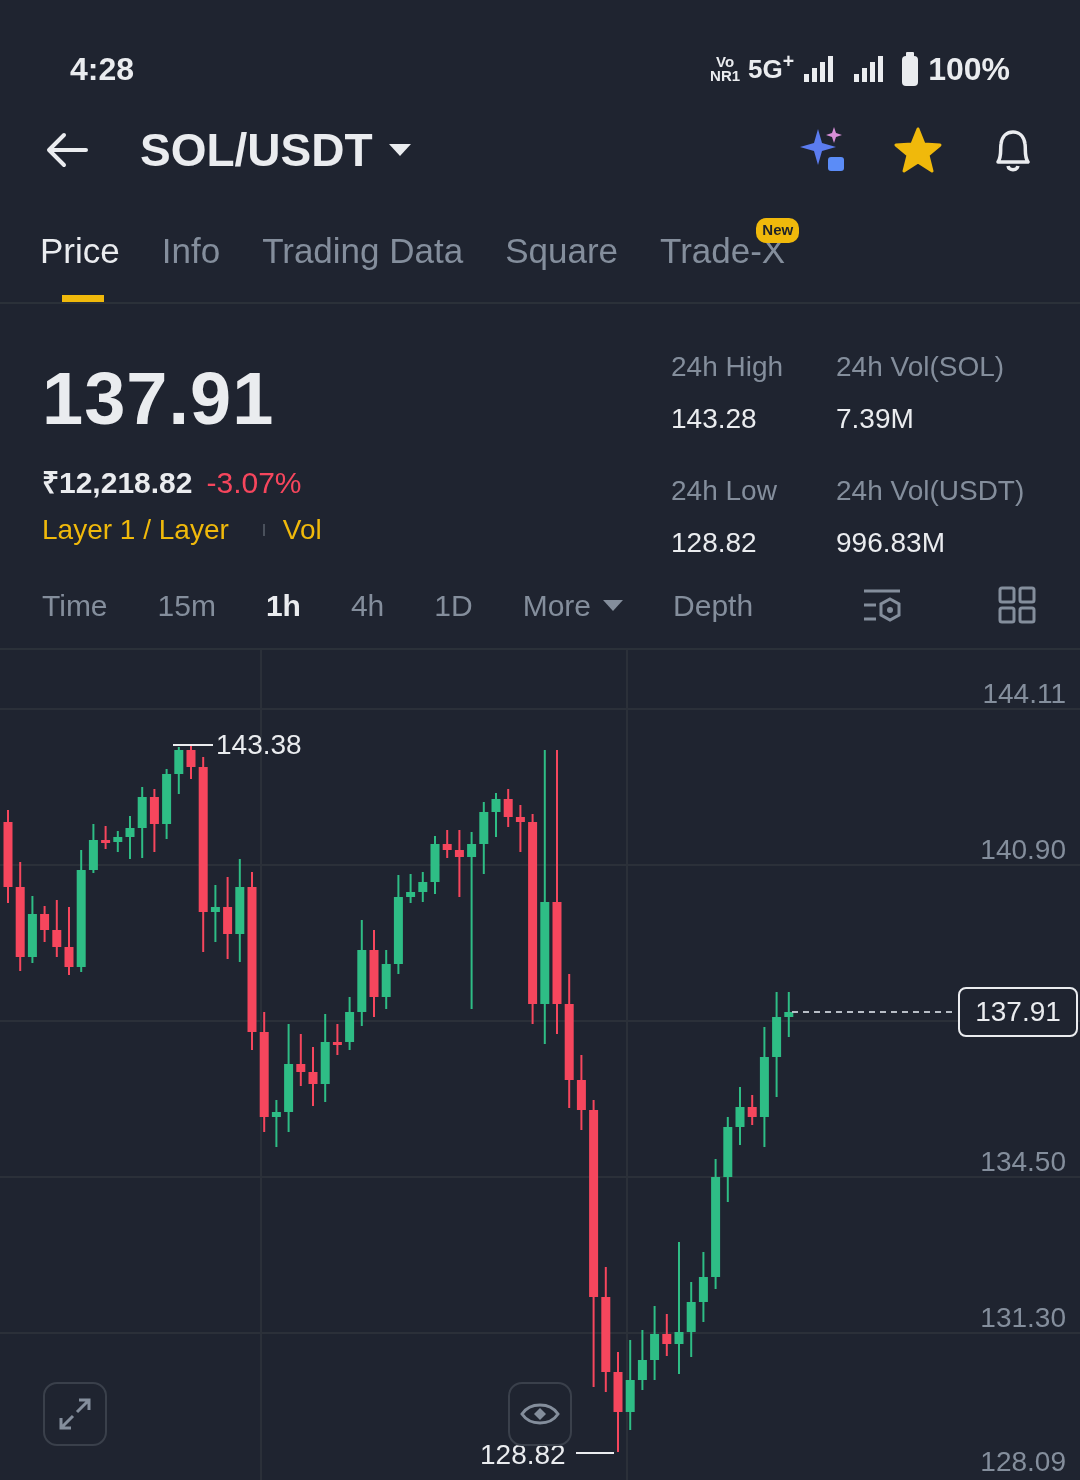 Image resolution: width=1080 pixels, height=1480 pixels. What do you see at coordinates (921, 367) in the screenshot?
I see `stat-label: 24h Vol(SOL)` at bounding box center [921, 367].